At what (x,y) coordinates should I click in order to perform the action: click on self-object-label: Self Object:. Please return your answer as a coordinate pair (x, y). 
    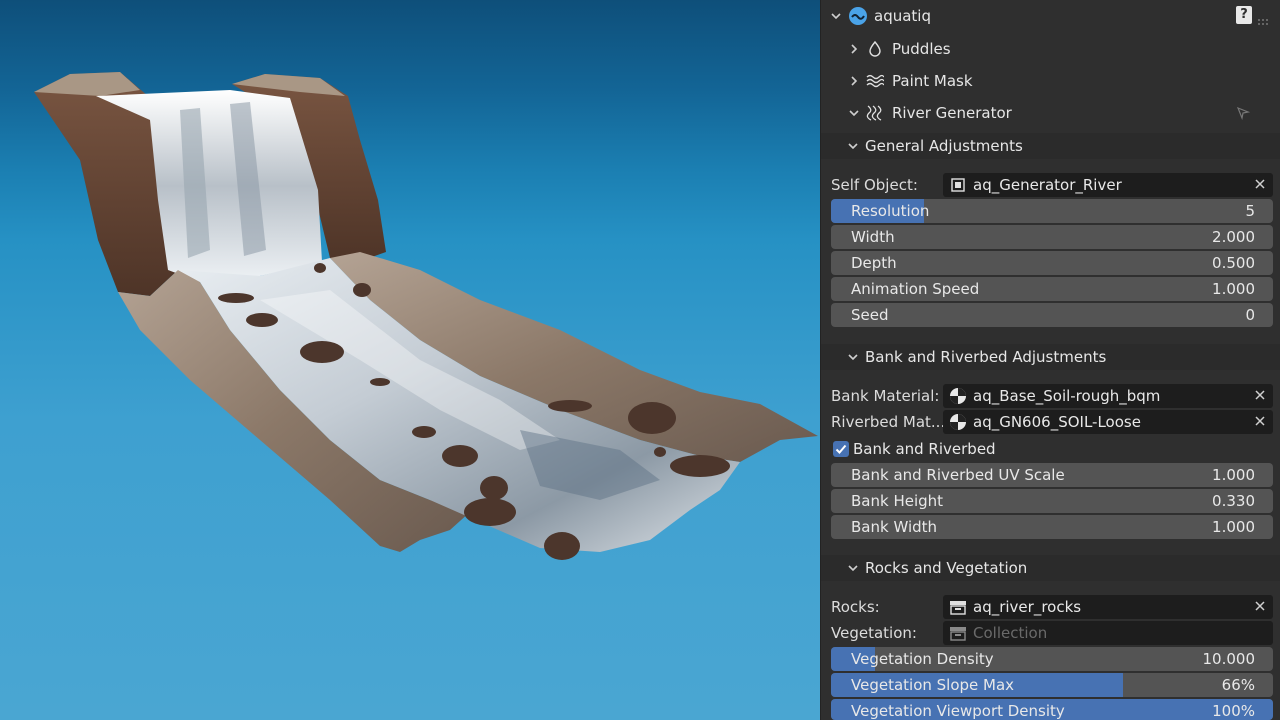
    Looking at the image, I should click on (874, 185).